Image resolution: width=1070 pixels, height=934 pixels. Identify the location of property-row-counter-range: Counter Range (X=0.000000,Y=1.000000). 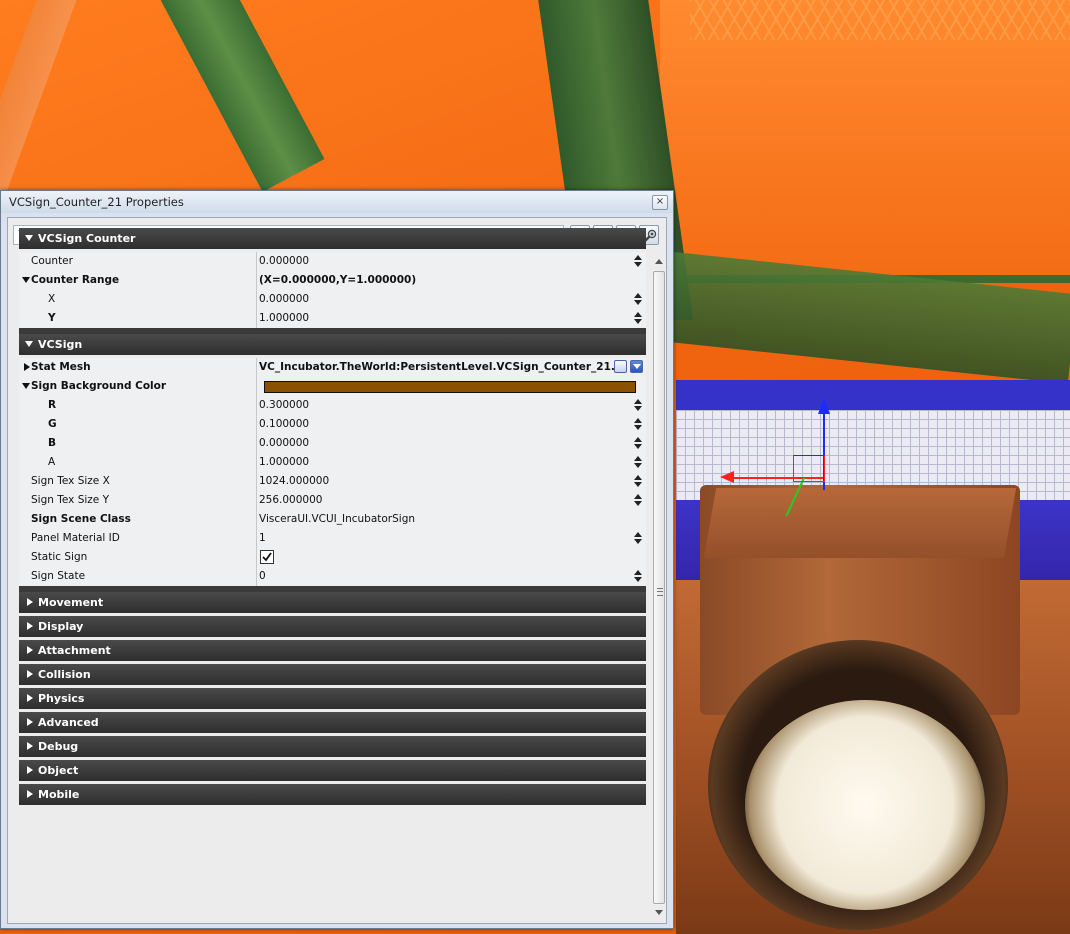
(332, 280).